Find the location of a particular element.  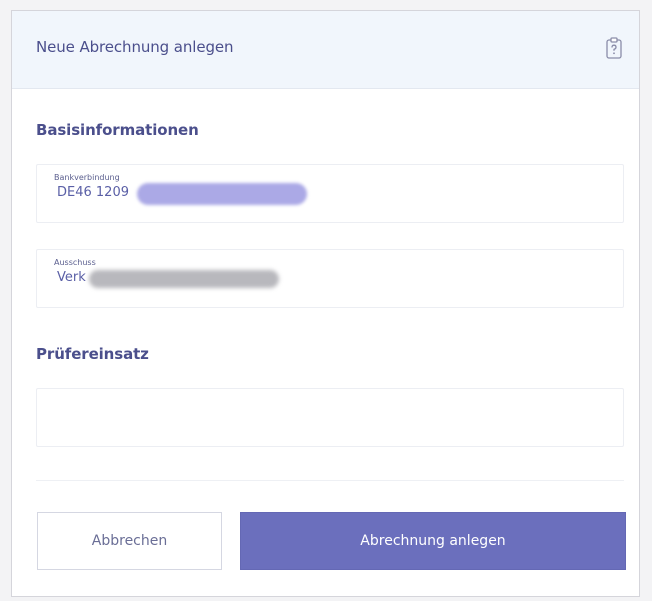

bankverbindung-value: DE46 1209 is located at coordinates (93, 192).